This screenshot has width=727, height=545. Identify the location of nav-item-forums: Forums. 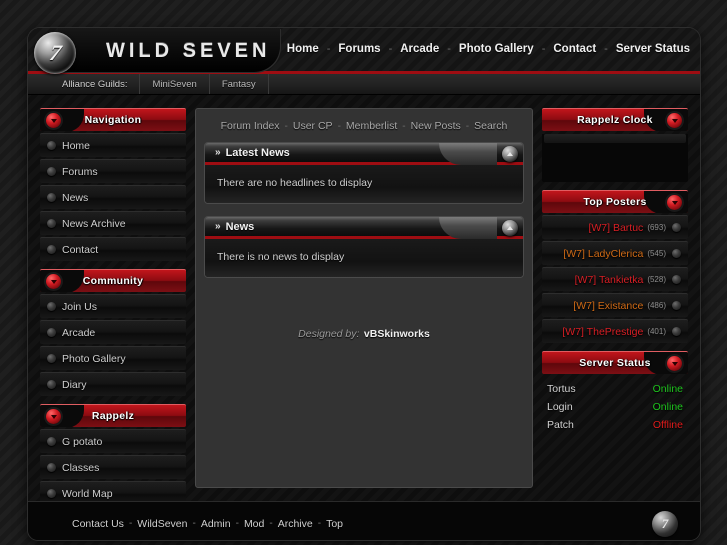
(359, 49).